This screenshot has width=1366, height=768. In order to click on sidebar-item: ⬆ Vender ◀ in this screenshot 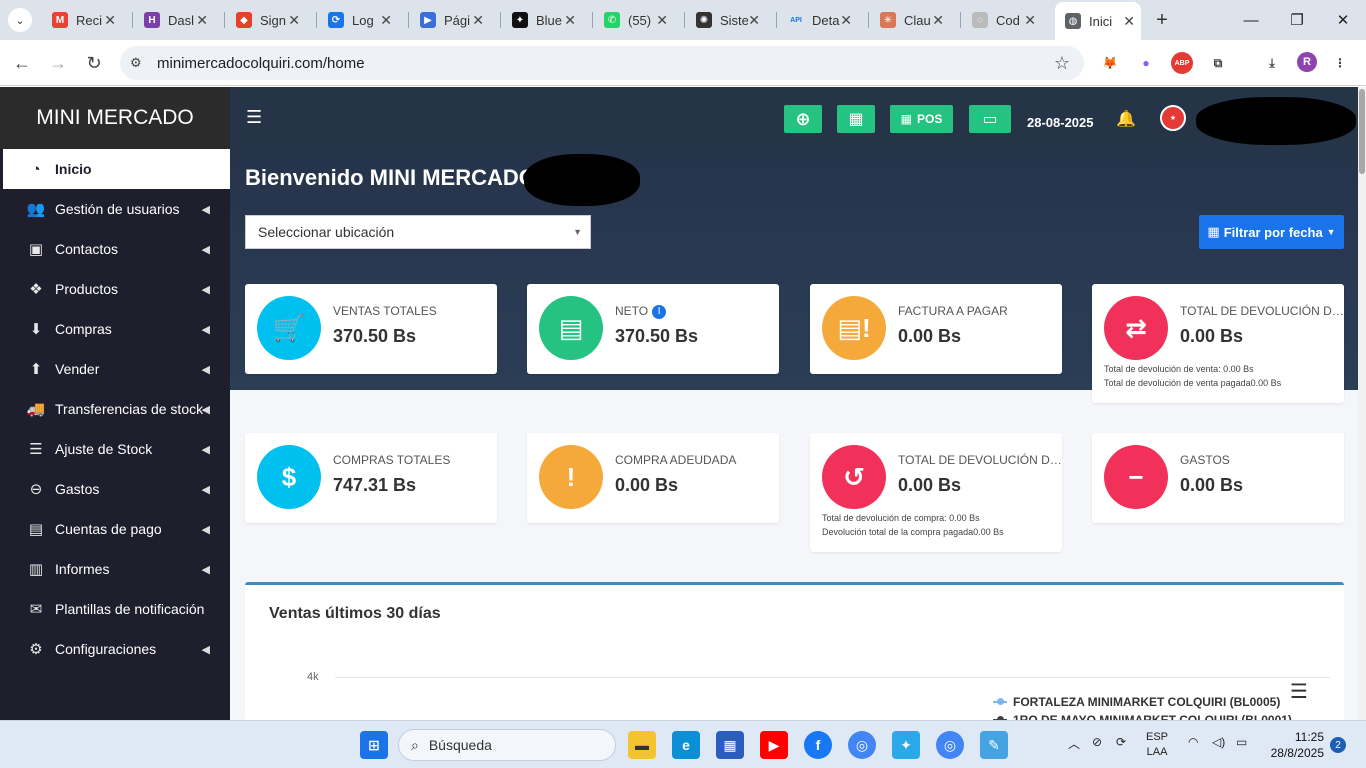, I will do `click(115, 369)`.